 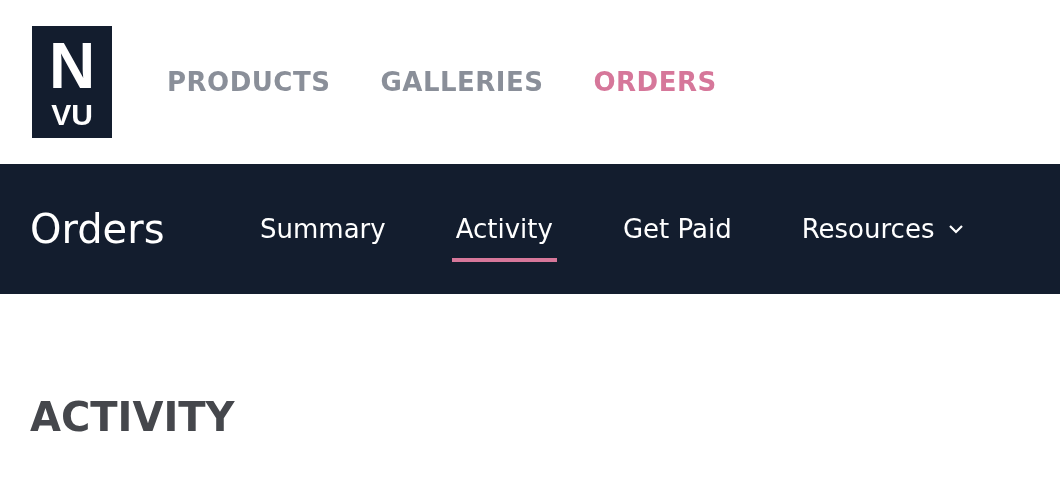 What do you see at coordinates (72, 82) in the screenshot?
I see `logo: N VU` at bounding box center [72, 82].